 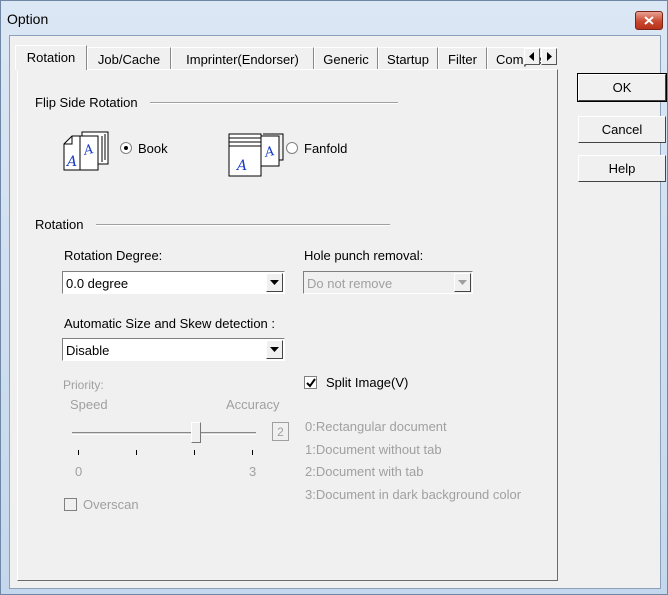 I want to click on hole-punch-dropdown-button, so click(x=462, y=282).